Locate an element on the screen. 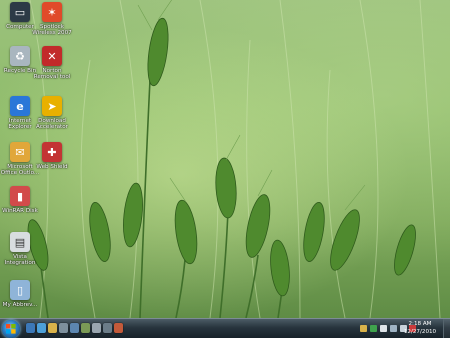 Image resolution: width=450 pixels, height=338 pixels. desktop-icon-download-accelerator: ➤ Download Accelerator is located at coordinates (52, 113).